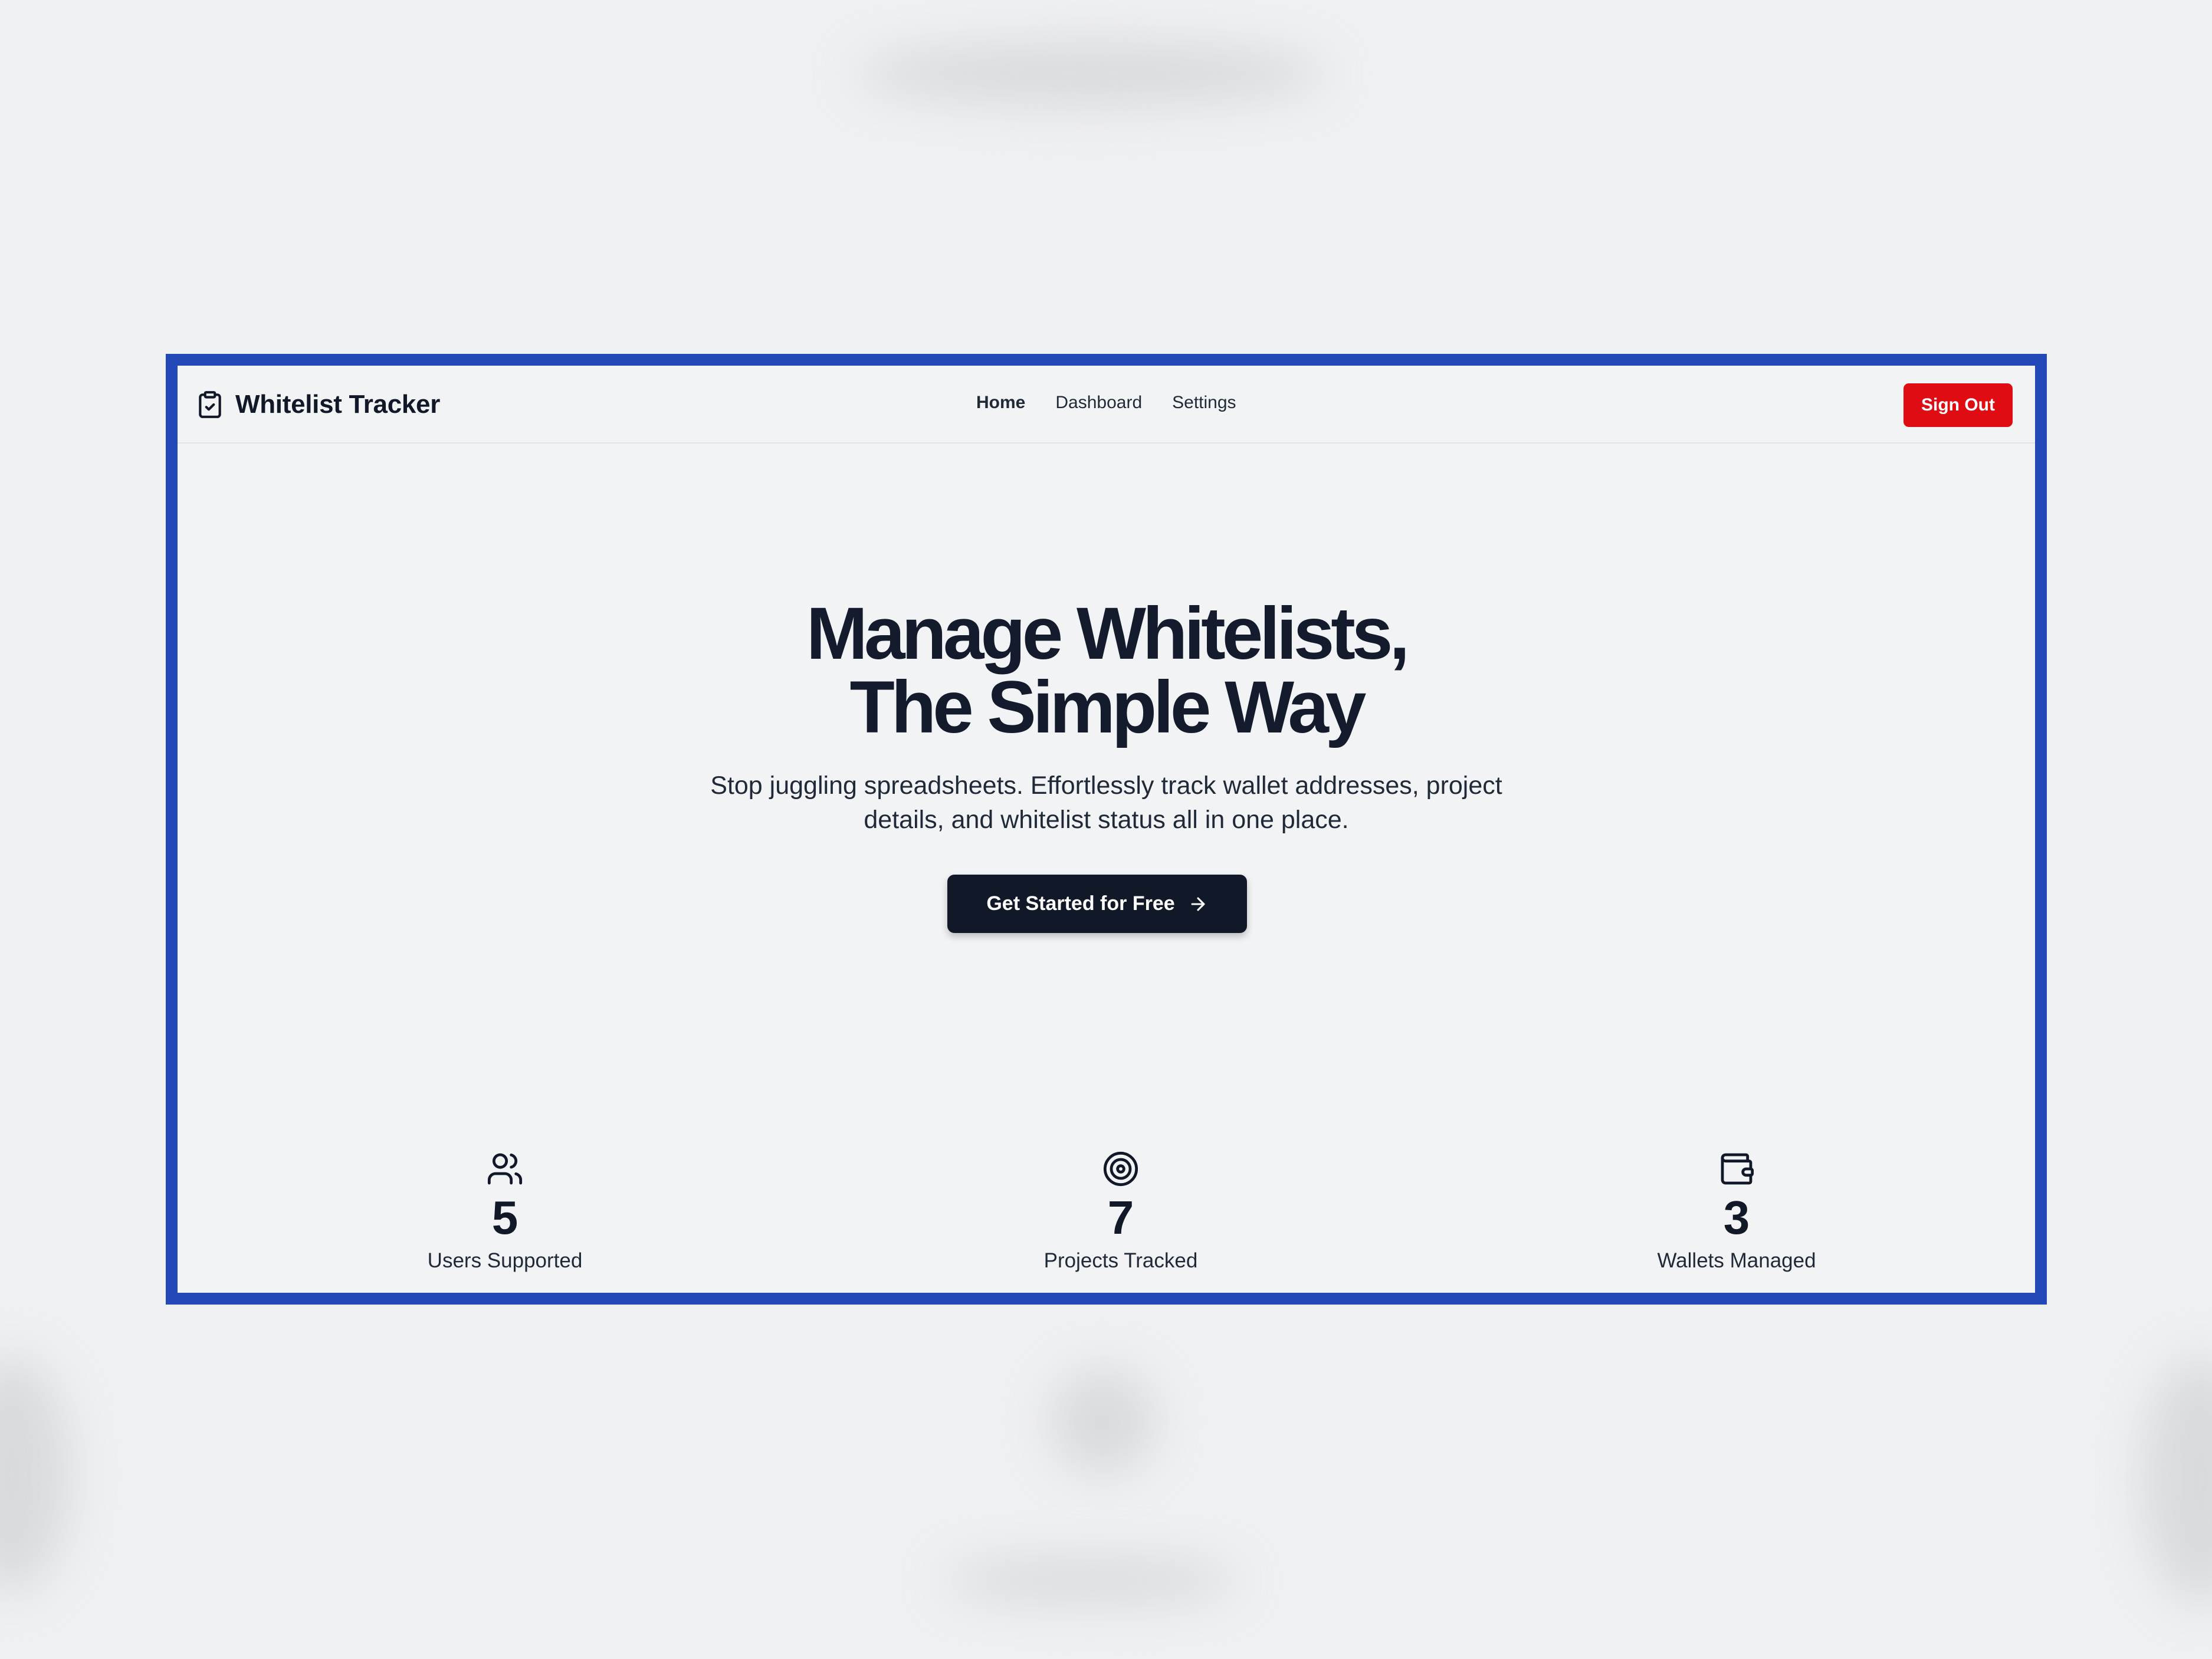  Describe the element at coordinates (505, 1261) in the screenshot. I see `stat-label: Users Supported` at that location.